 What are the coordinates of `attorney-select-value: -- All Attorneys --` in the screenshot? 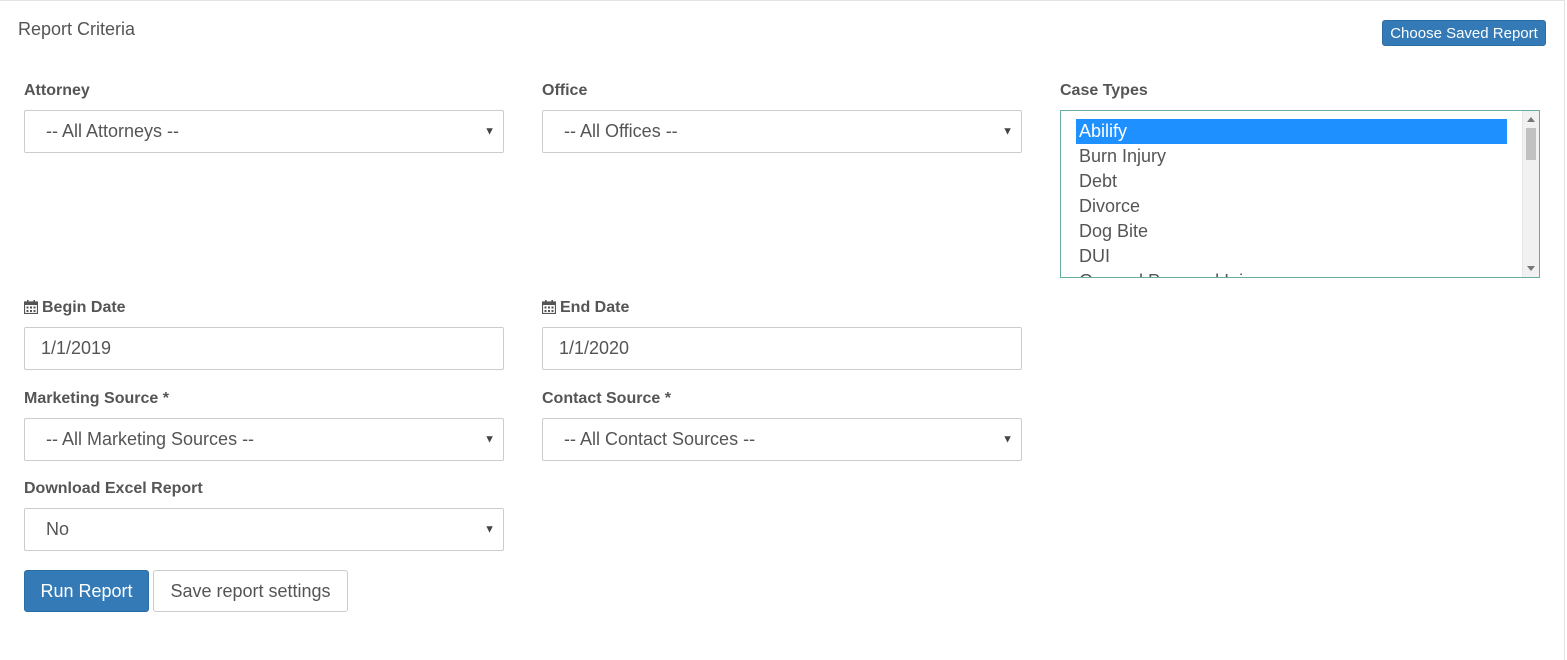 It's located at (113, 131).